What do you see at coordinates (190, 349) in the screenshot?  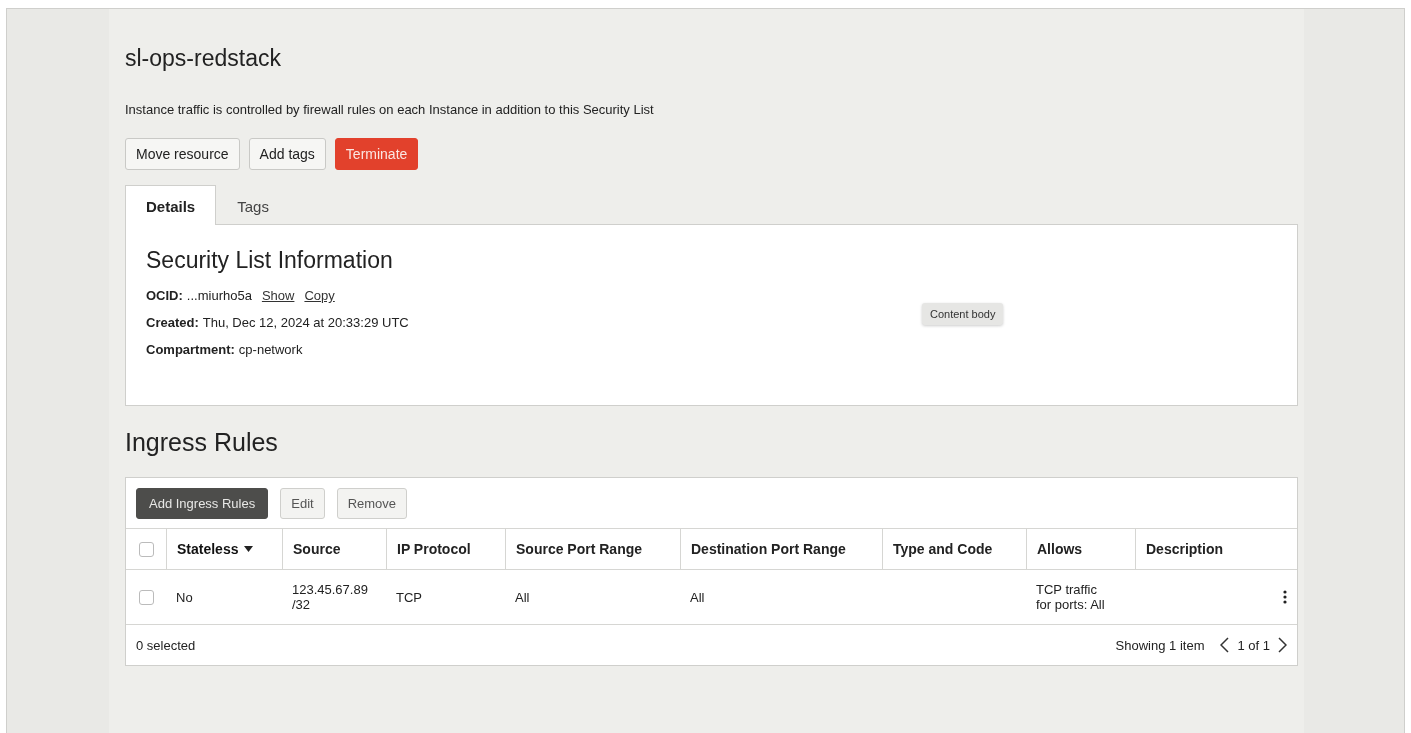 I see `field-label: Compartment:` at bounding box center [190, 349].